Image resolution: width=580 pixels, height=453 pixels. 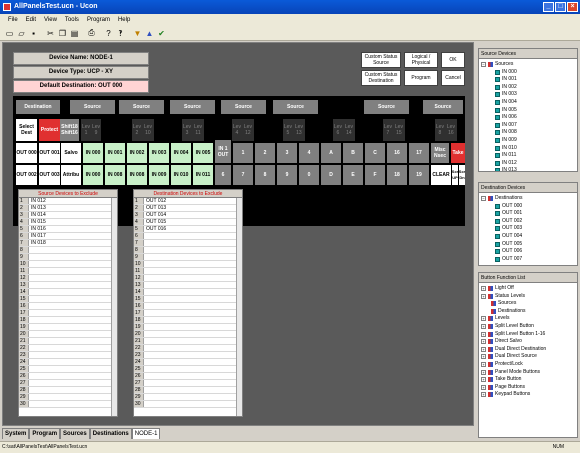 What do you see at coordinates (71, 153) in the screenshot?
I see `salvo-button: Salvo` at bounding box center [71, 153].